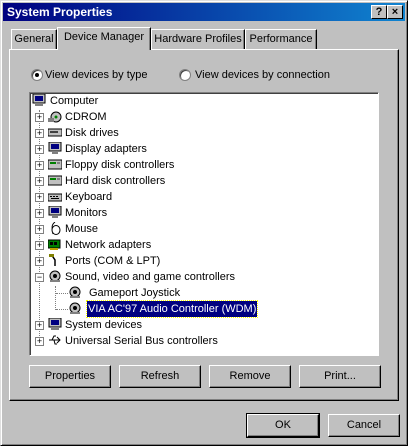 The image size is (408, 446). What do you see at coordinates (120, 165) in the screenshot?
I see `tree-label: Floppy disk controllers` at bounding box center [120, 165].